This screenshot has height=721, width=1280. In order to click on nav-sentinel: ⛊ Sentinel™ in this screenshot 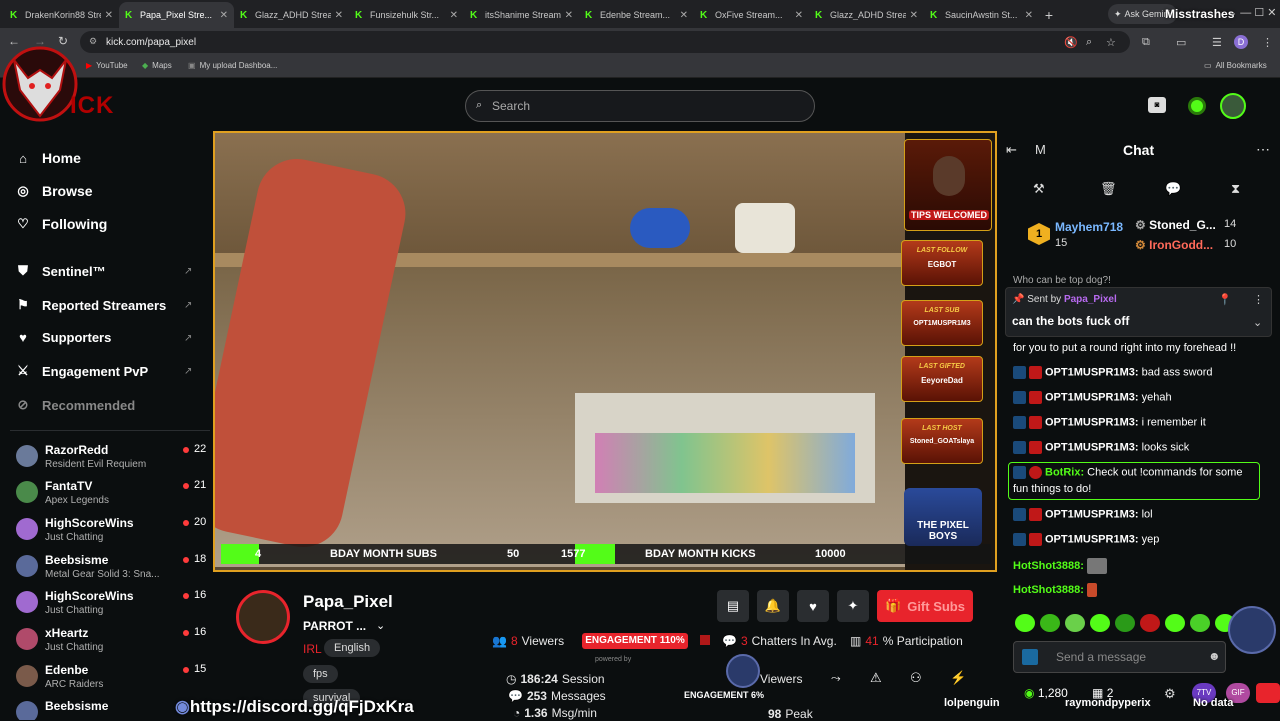, I will do `click(60, 271)`.